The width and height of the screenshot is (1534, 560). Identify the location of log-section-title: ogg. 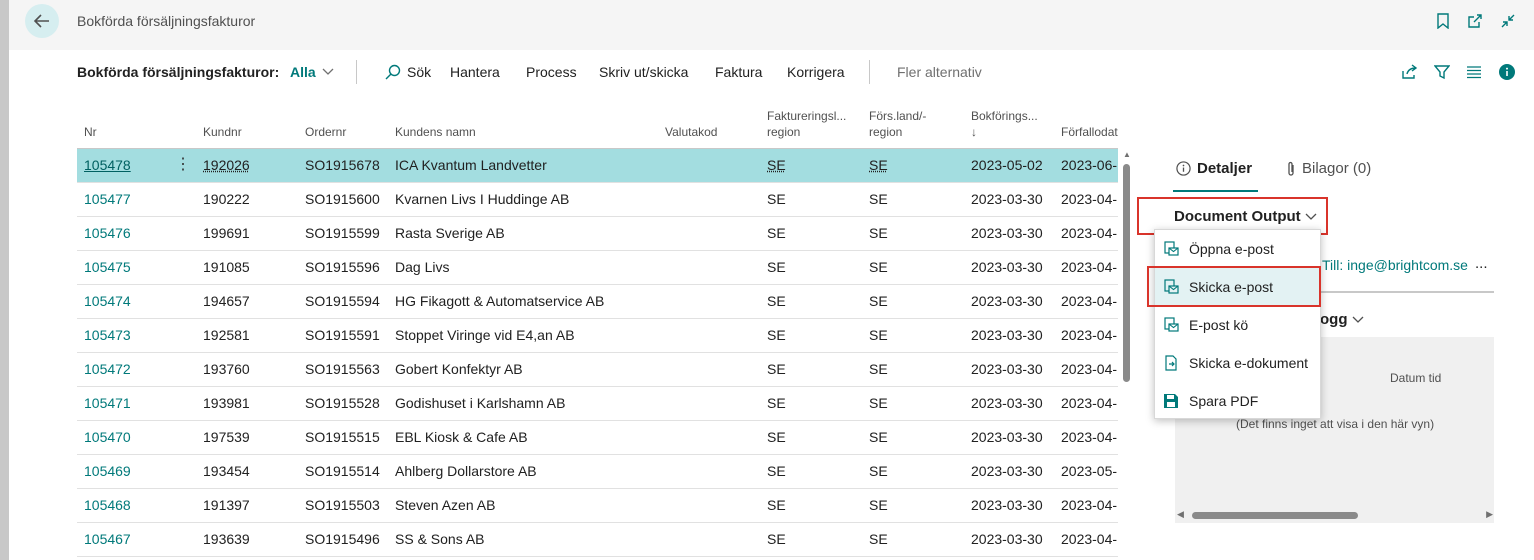
(1342, 319).